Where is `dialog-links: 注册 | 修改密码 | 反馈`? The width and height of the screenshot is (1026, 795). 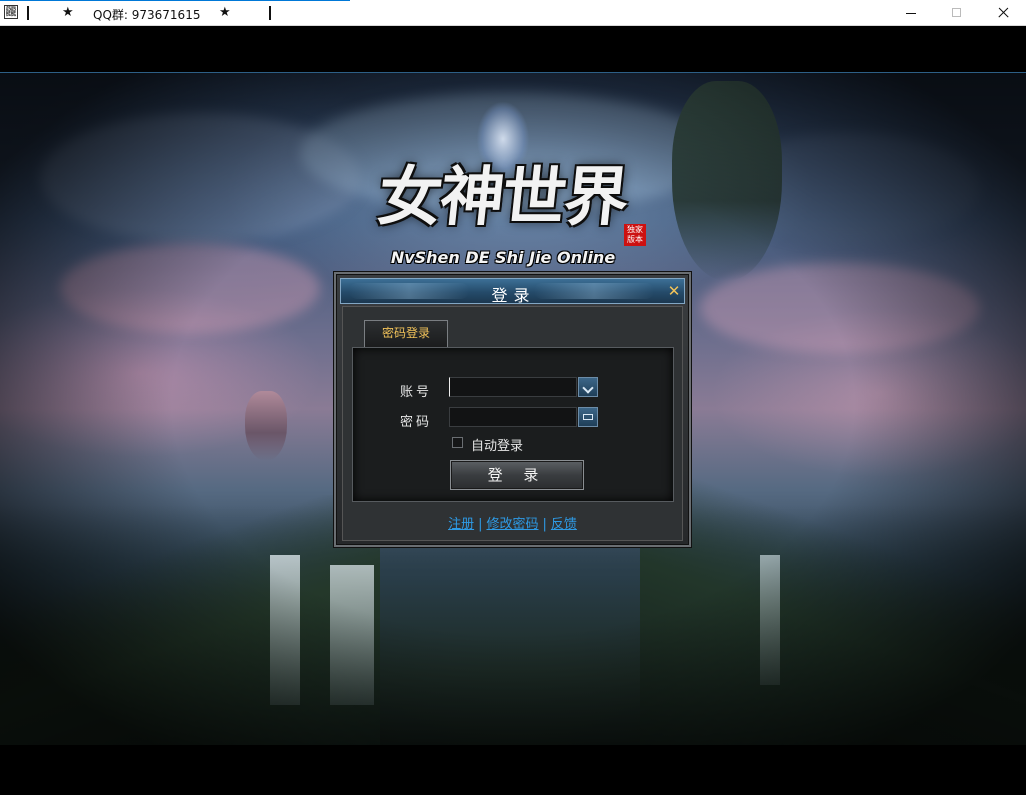
dialog-links: 注册 | 修改密码 | 反馈 is located at coordinates (512, 522).